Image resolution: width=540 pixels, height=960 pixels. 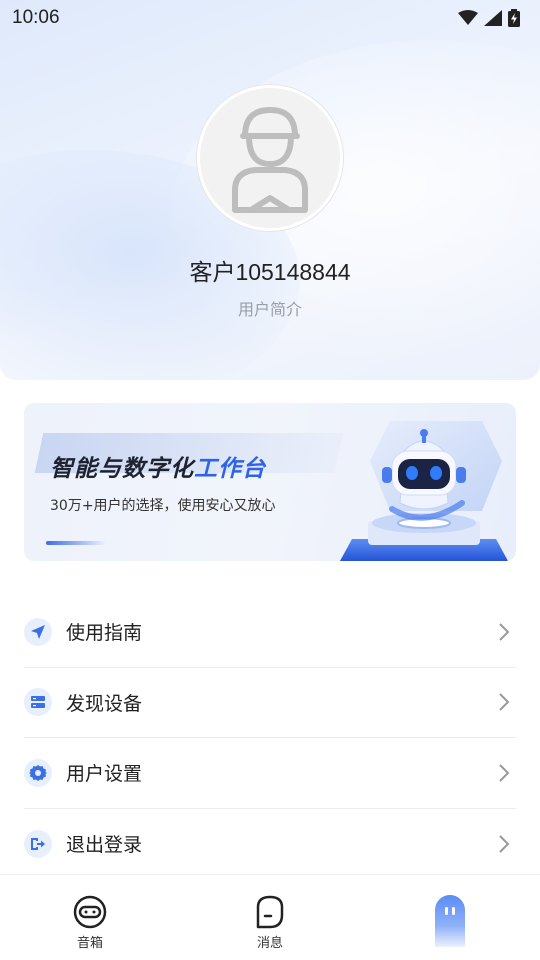 I want to click on tab-speaker: 音箱, so click(x=90, y=917).